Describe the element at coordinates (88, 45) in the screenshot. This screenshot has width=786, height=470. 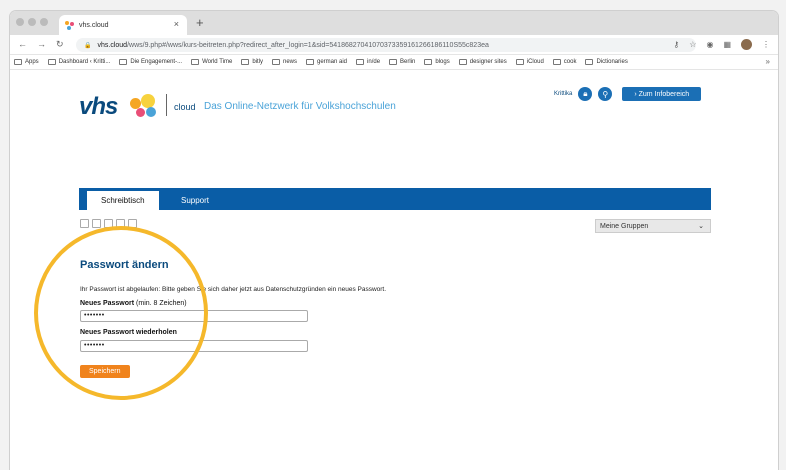
I see `lock-icon: 🔒` at that location.